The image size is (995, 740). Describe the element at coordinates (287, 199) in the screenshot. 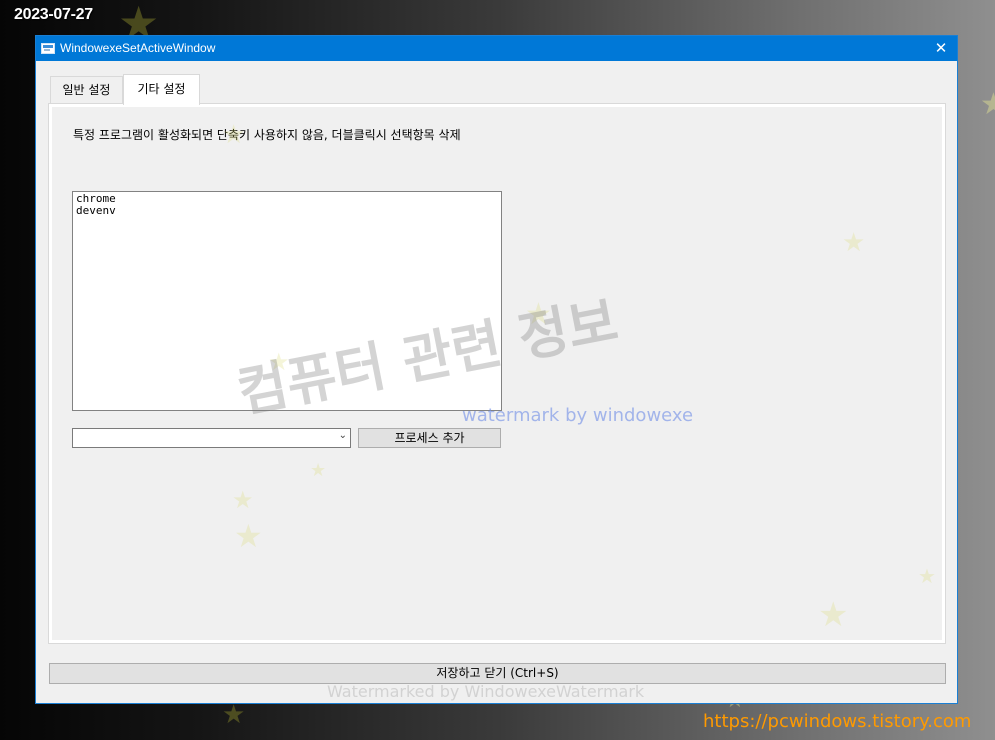

I see `list-item: chrome` at that location.